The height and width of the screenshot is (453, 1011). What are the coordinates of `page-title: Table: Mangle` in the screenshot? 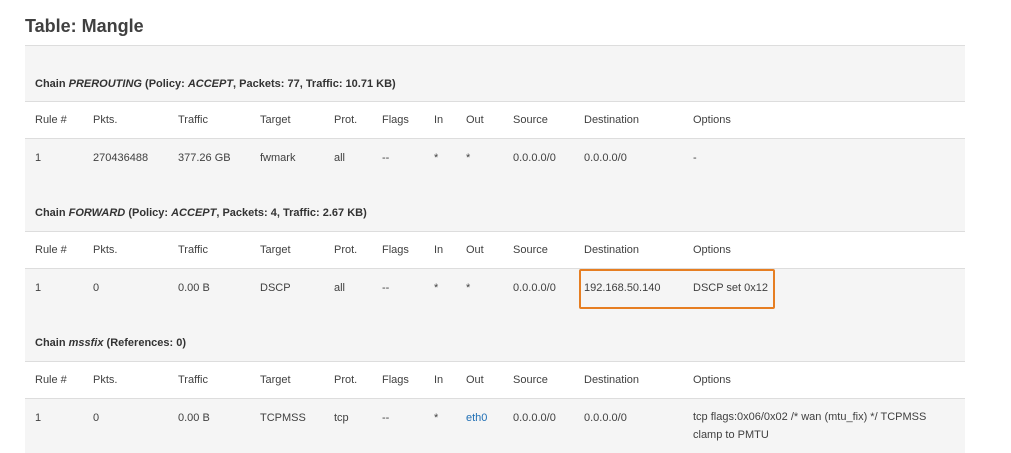 It's located at (84, 26).